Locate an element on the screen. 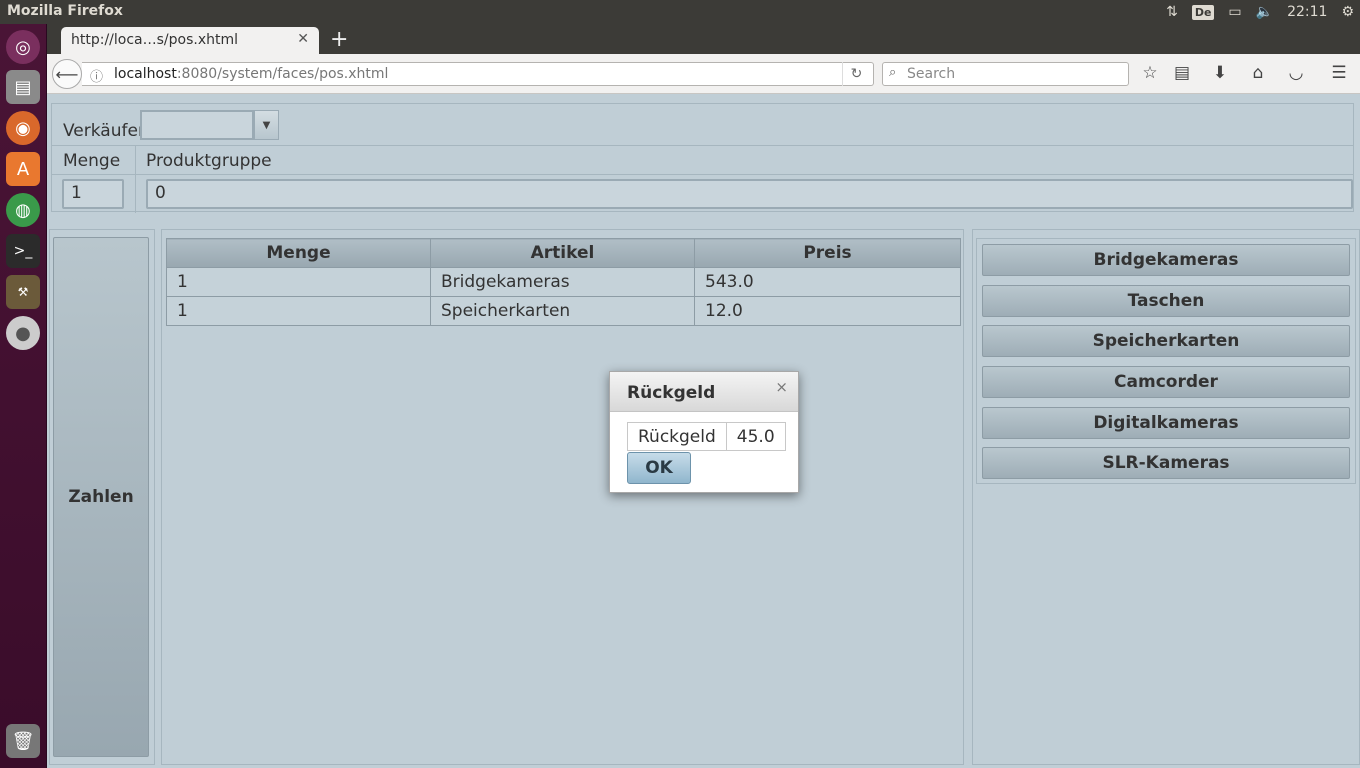 Image resolution: width=1360 pixels, height=768 pixels. battery-icon: ▭ is located at coordinates (1234, 12).